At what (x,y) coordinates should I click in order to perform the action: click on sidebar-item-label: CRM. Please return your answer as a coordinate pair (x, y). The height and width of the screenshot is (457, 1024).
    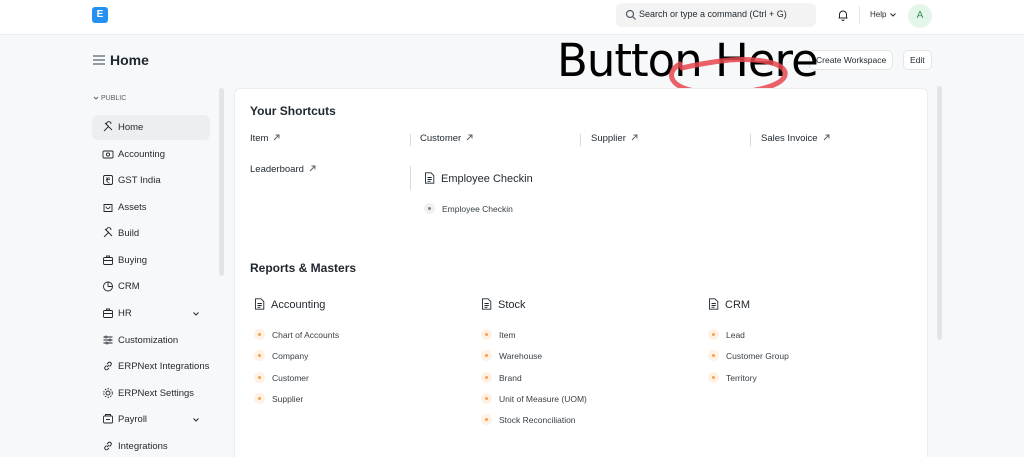
    Looking at the image, I should click on (129, 286).